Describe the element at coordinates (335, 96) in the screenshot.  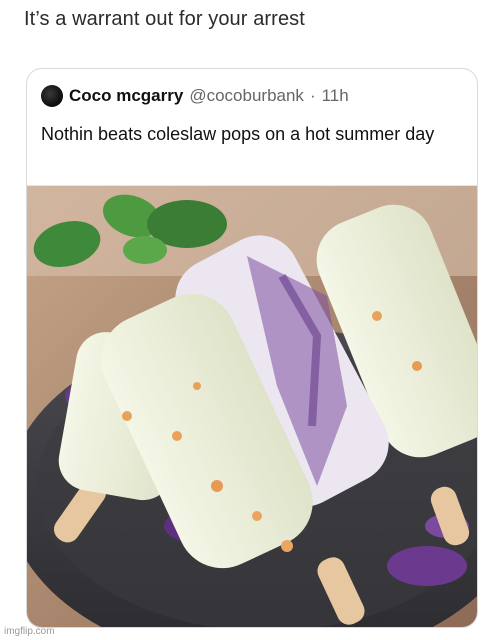
I see `tweet-time: 11h` at that location.